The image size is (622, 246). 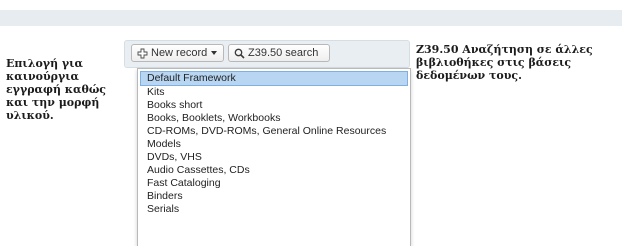 What do you see at coordinates (214, 53) in the screenshot?
I see `chevron-down-icon` at bounding box center [214, 53].